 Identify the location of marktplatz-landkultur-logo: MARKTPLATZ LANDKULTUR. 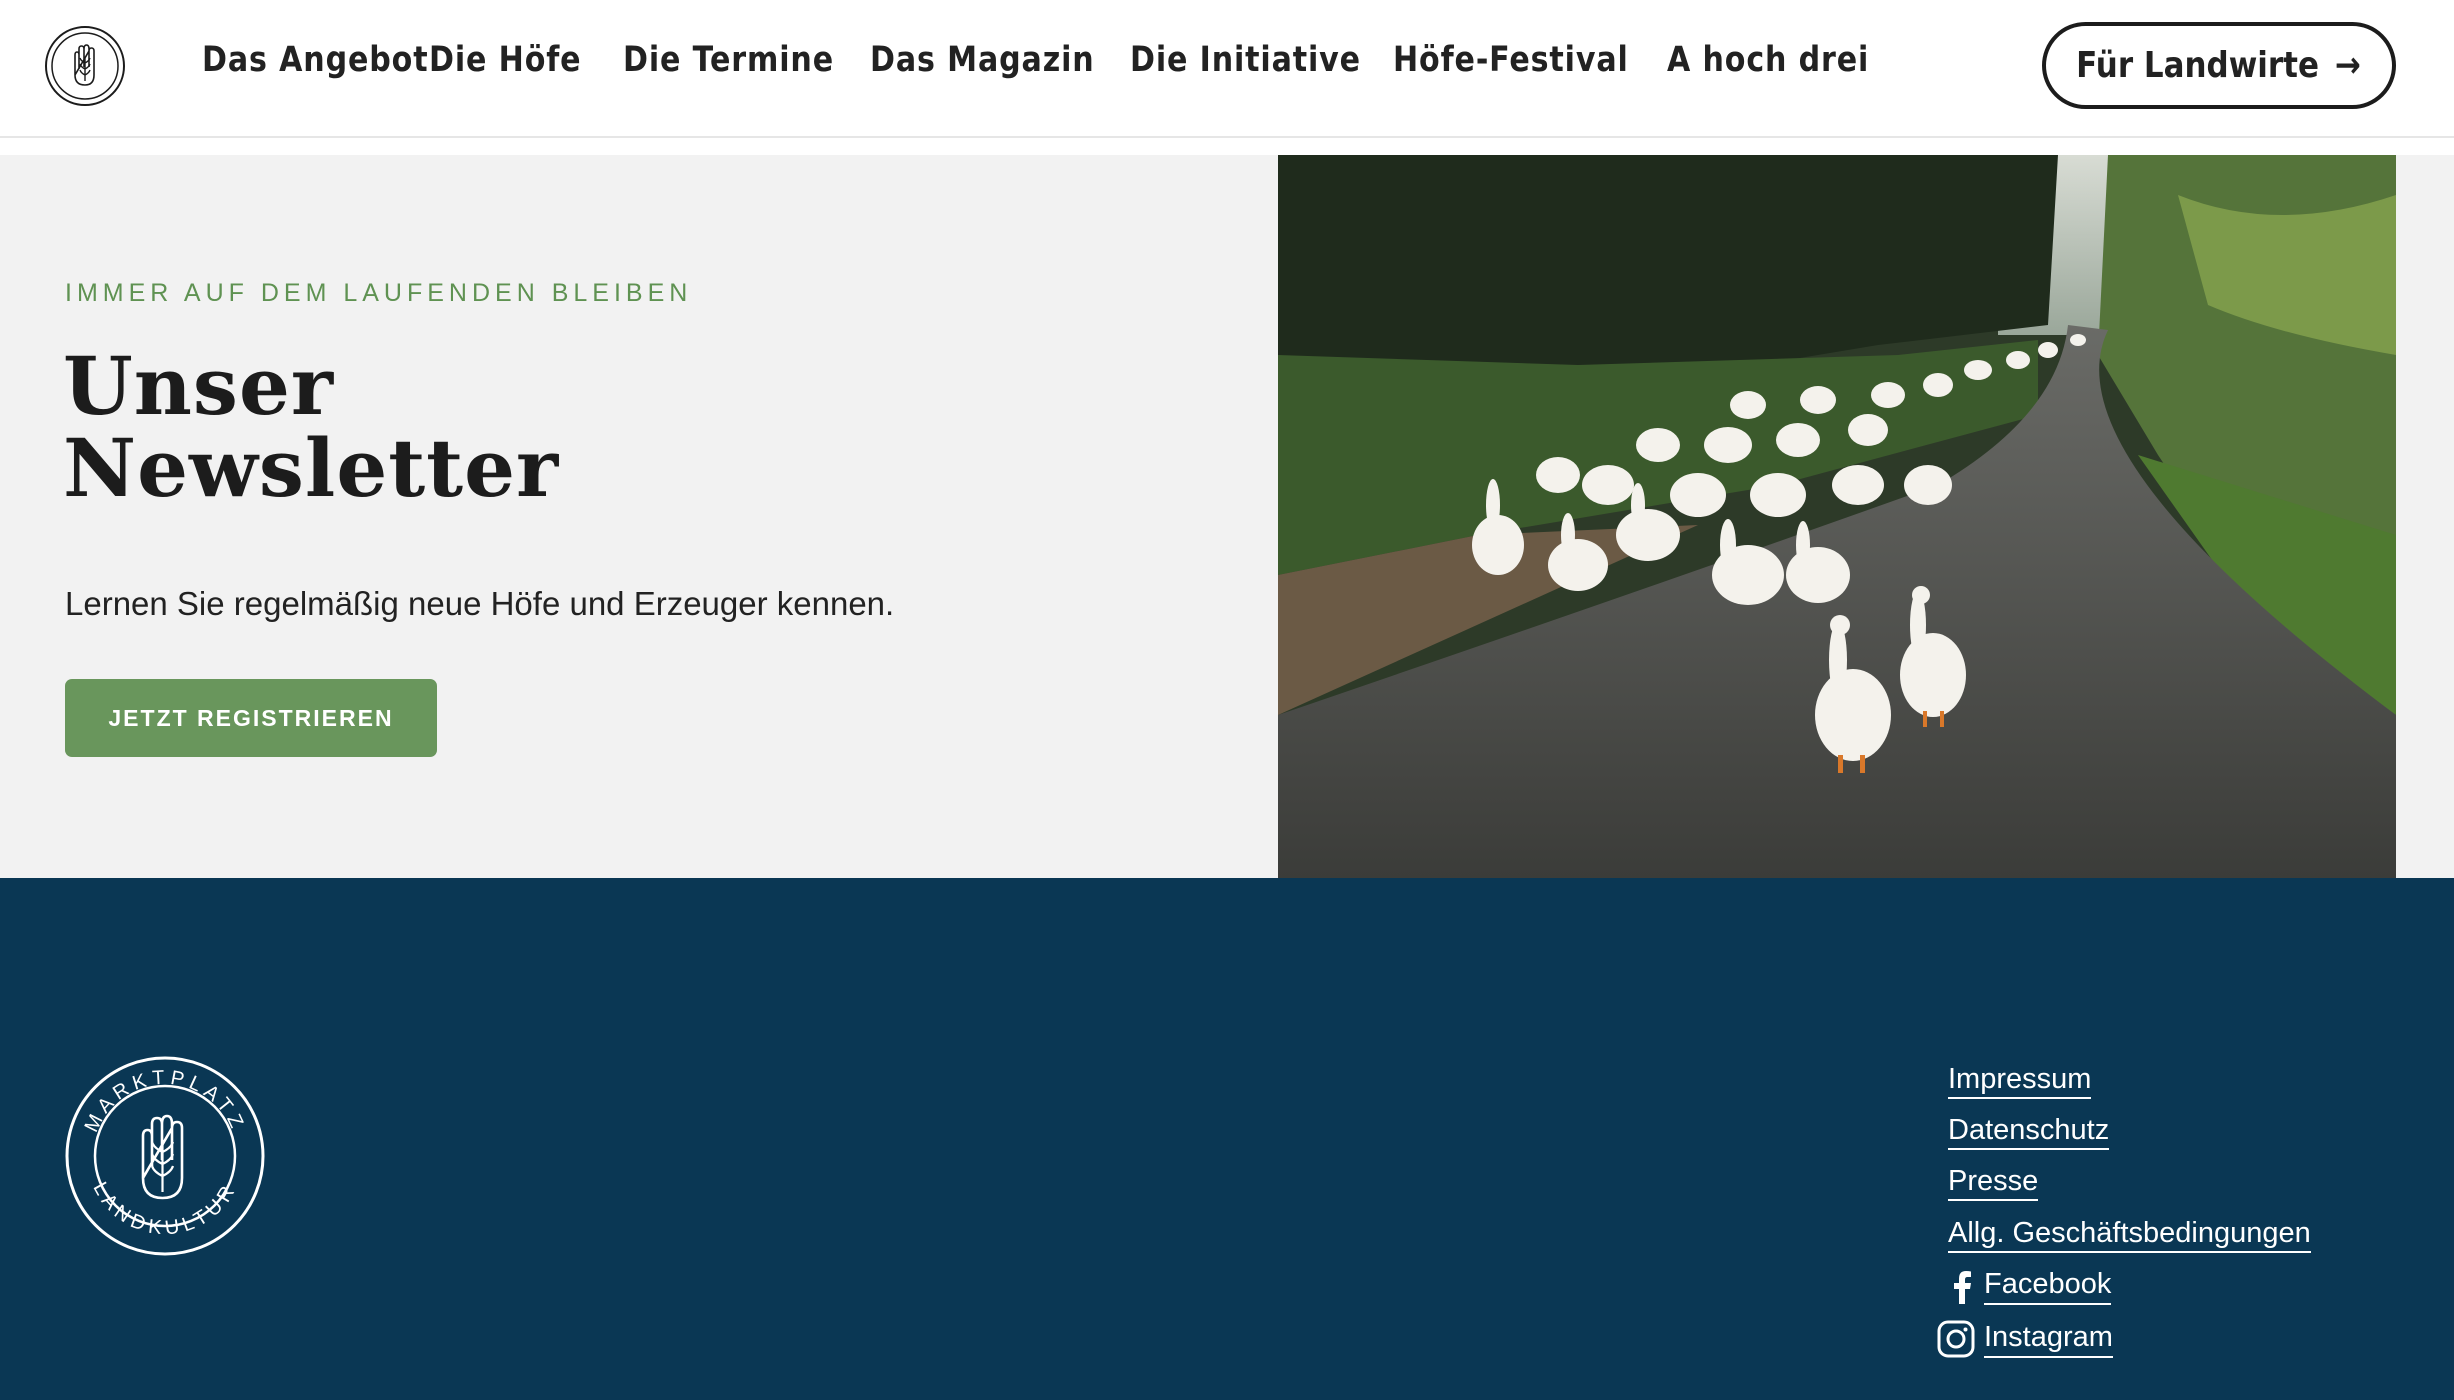
(165, 1156).